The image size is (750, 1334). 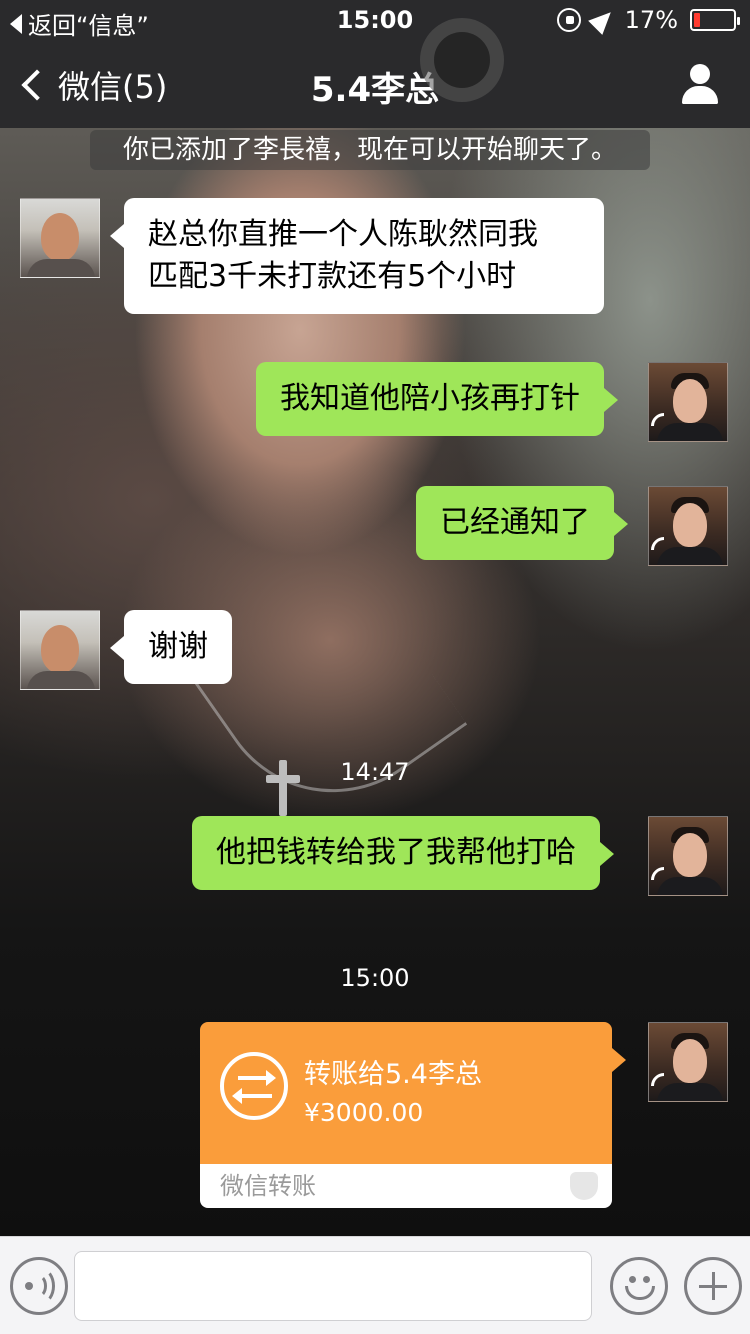 What do you see at coordinates (568, 20) in the screenshot?
I see `rotation-lock-icon` at bounding box center [568, 20].